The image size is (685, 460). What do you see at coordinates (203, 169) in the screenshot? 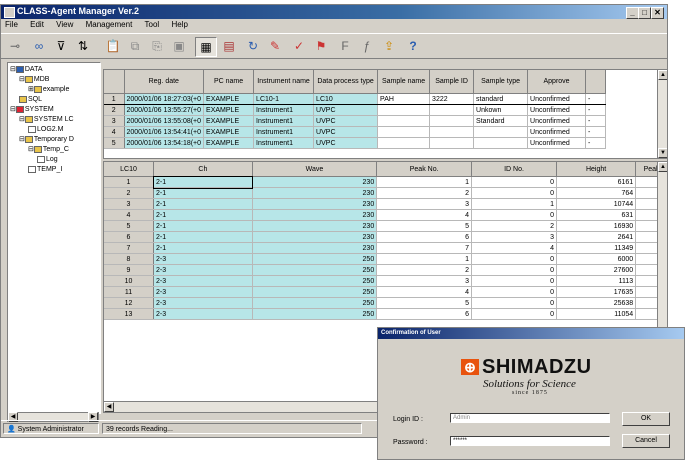
I see `column-header: Ch` at bounding box center [203, 169].